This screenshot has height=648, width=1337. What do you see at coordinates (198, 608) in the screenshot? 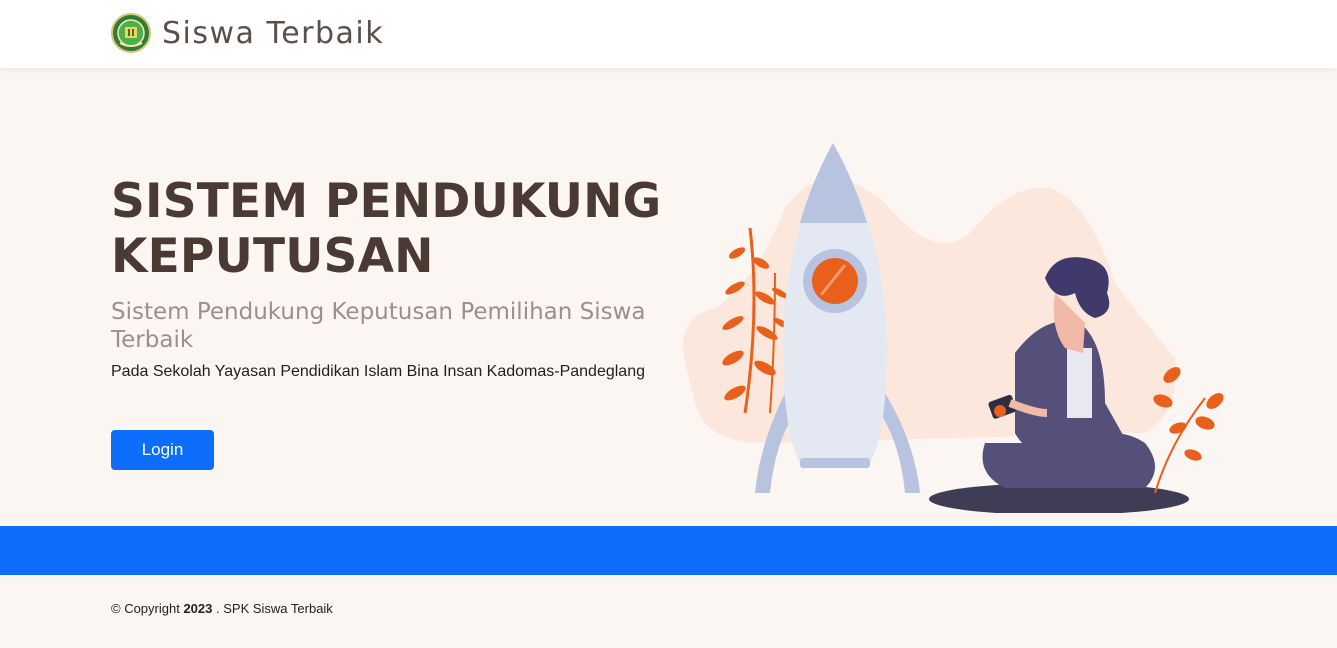
I see `copyright-year: 2023` at bounding box center [198, 608].